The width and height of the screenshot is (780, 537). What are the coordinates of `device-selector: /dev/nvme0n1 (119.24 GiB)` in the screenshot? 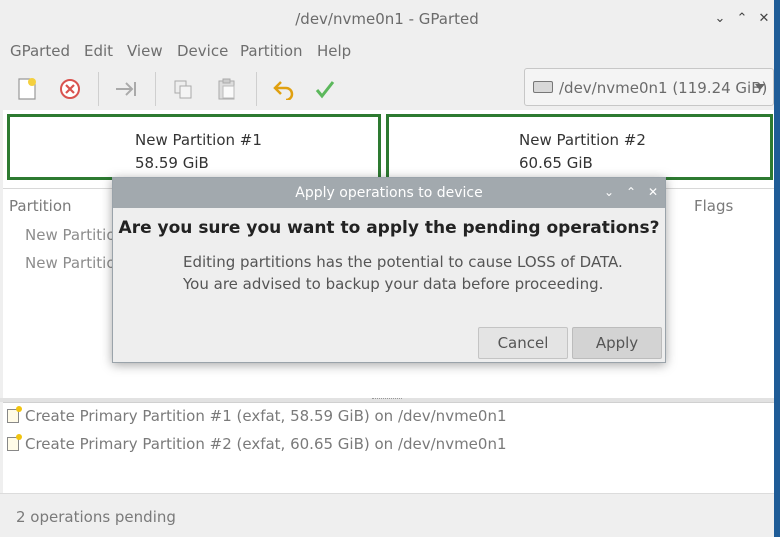 It's located at (649, 87).